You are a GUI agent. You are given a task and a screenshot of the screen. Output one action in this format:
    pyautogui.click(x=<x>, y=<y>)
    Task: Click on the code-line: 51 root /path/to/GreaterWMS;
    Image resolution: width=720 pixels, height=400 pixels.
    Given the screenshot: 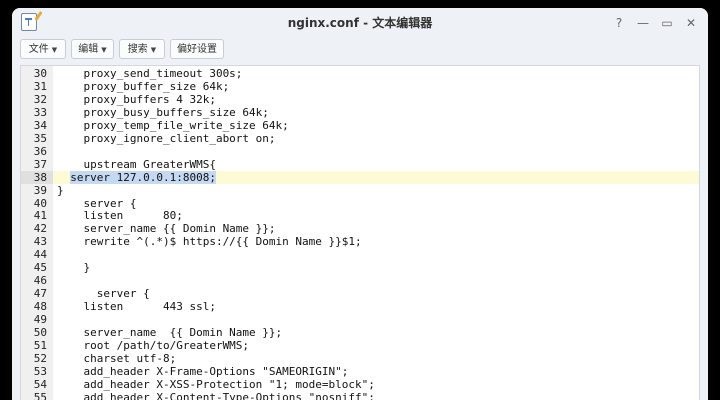 What is the action you would take?
    pyautogui.click(x=360, y=345)
    